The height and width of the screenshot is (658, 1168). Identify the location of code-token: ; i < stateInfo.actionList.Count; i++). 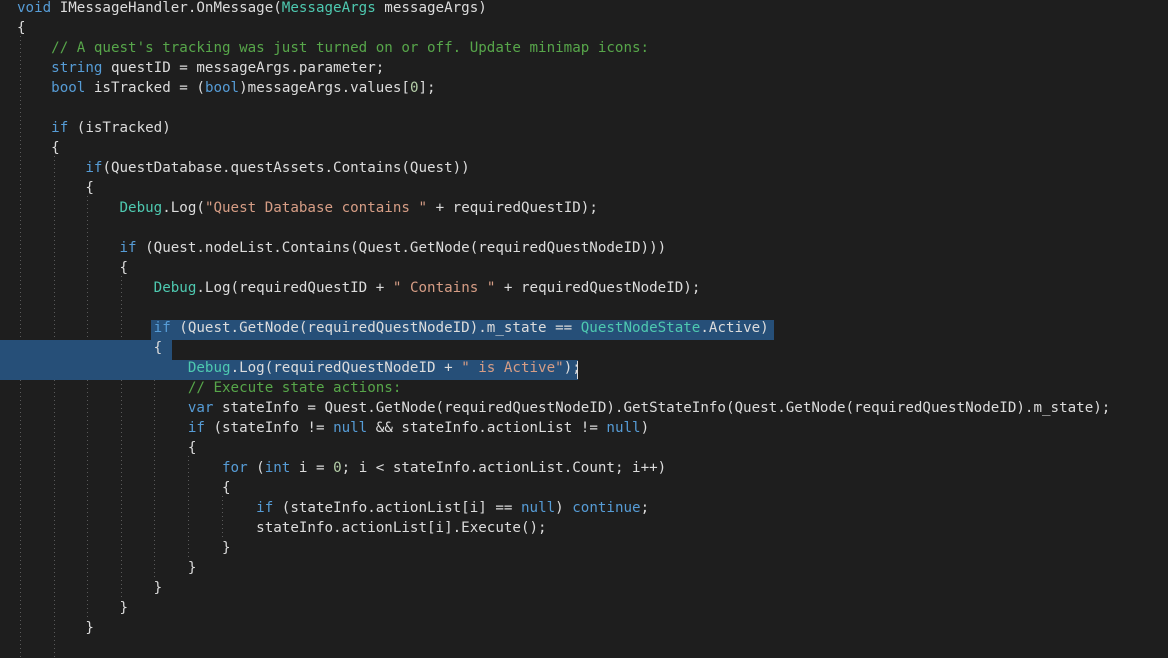
(504, 468).